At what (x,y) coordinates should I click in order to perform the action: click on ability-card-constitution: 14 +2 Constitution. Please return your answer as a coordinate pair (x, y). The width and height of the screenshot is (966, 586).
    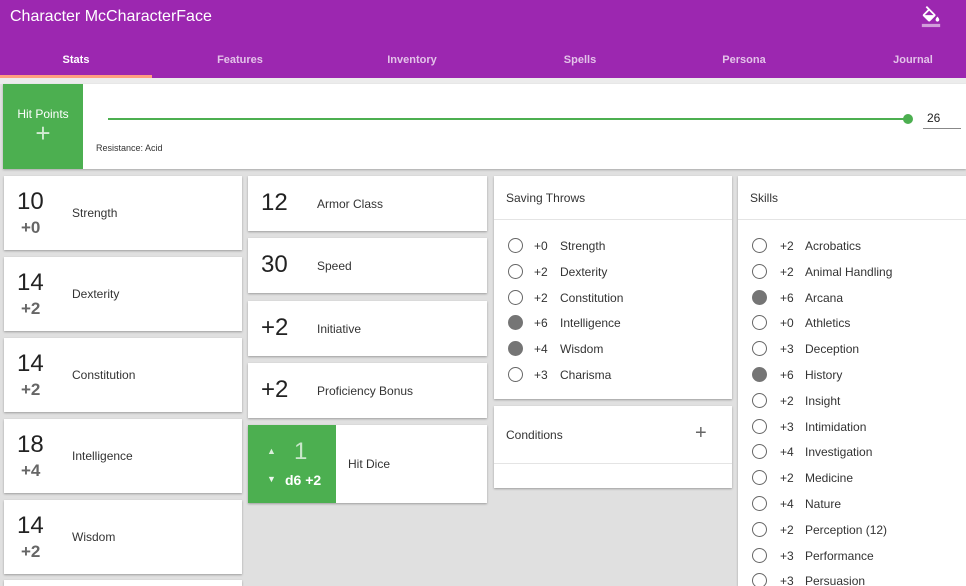
    Looking at the image, I should click on (123, 375).